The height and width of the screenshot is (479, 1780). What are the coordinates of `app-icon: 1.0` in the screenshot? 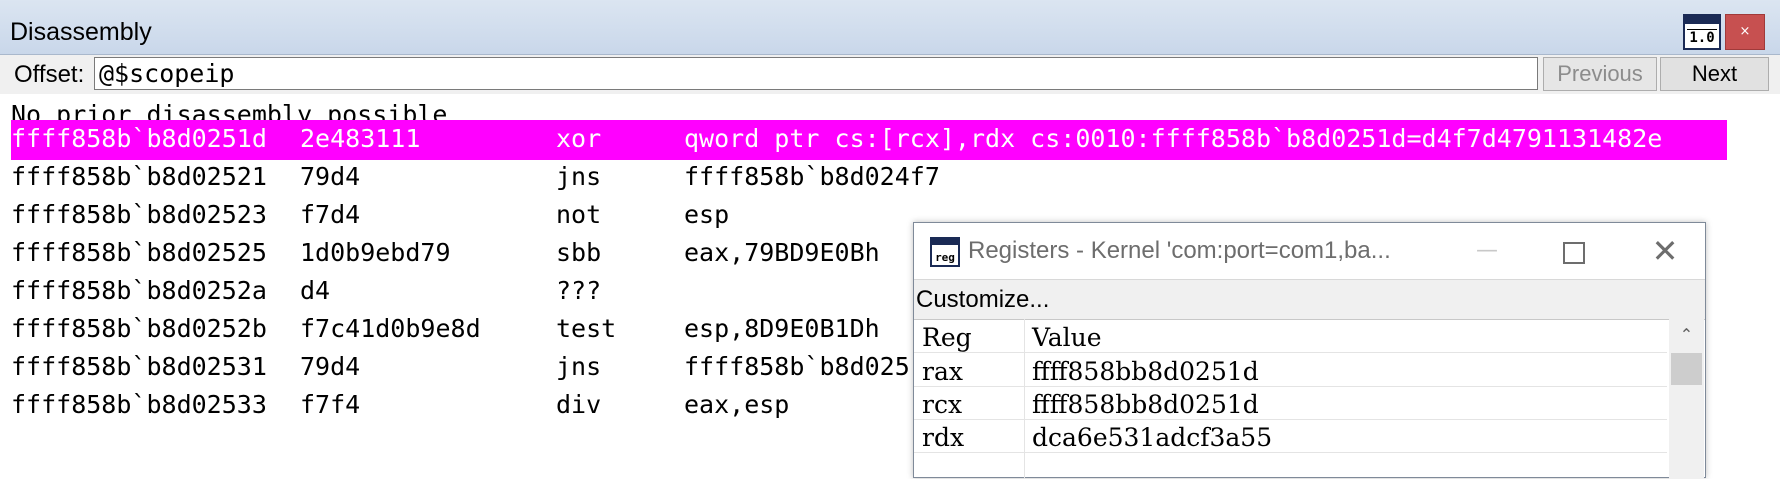 It's located at (1702, 32).